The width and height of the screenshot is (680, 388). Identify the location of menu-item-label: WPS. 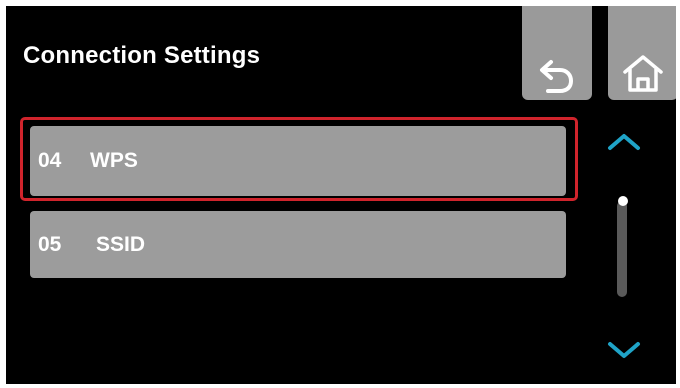
(114, 160).